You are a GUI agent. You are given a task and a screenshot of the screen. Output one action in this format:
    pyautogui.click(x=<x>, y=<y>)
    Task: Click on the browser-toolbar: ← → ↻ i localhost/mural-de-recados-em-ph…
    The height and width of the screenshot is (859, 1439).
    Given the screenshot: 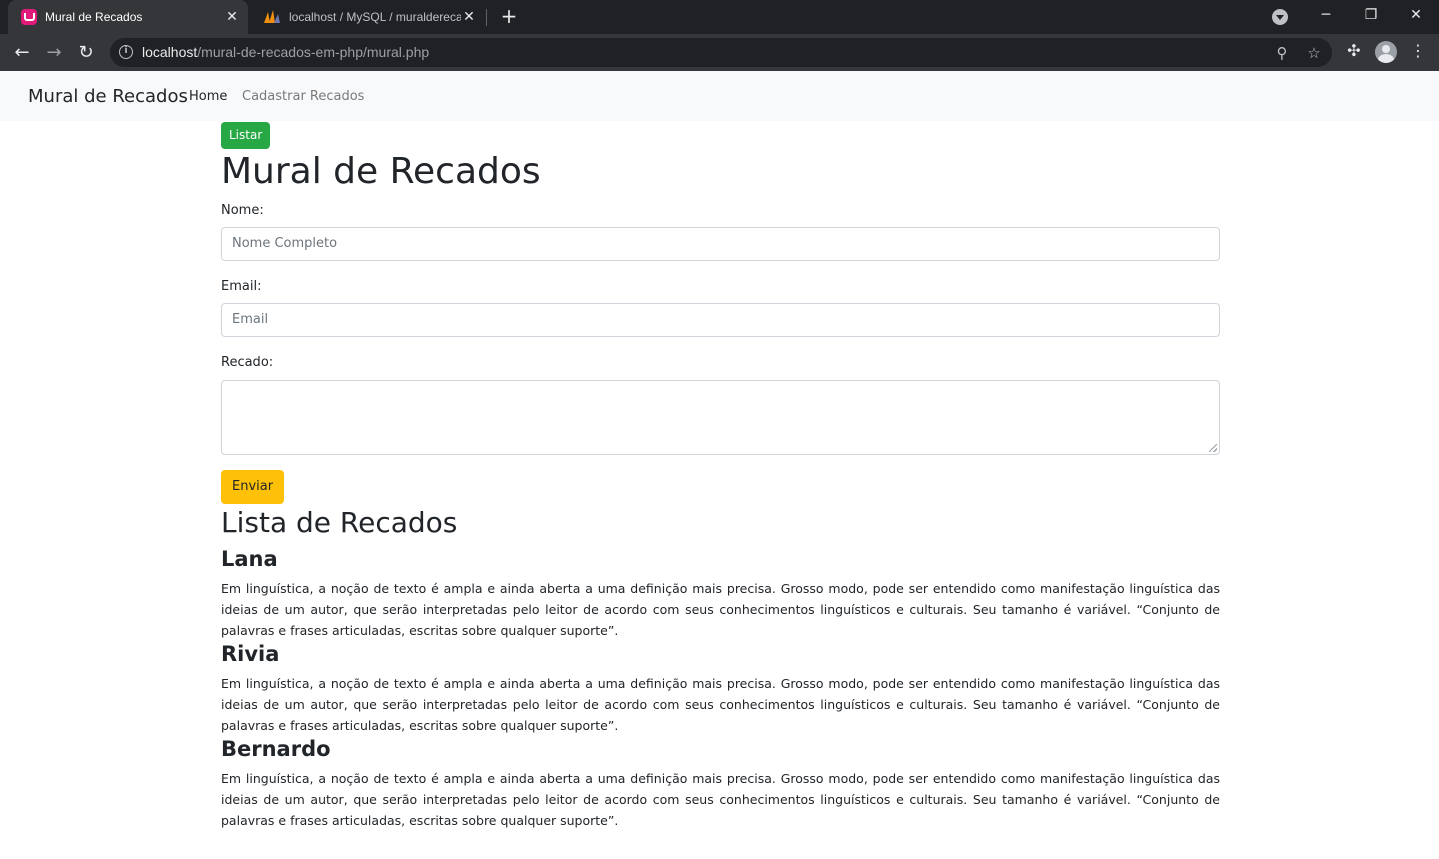 What is the action you would take?
    pyautogui.click(x=719, y=52)
    